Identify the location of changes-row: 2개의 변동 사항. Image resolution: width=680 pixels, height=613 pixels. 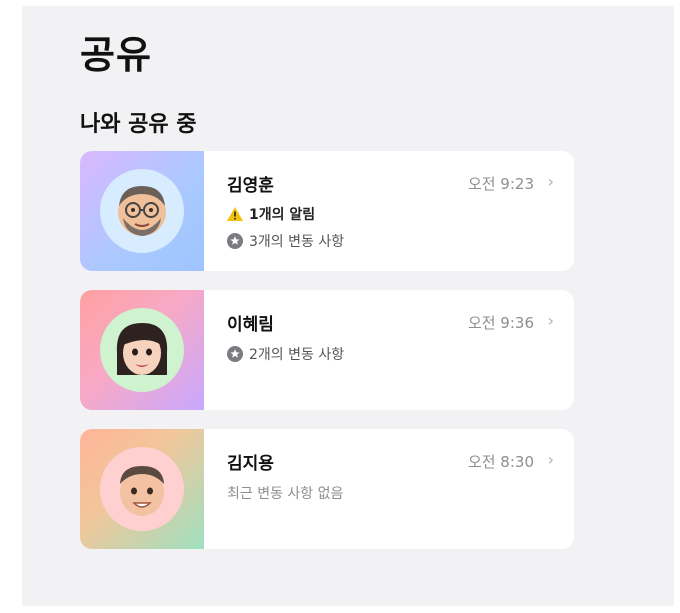
(285, 354).